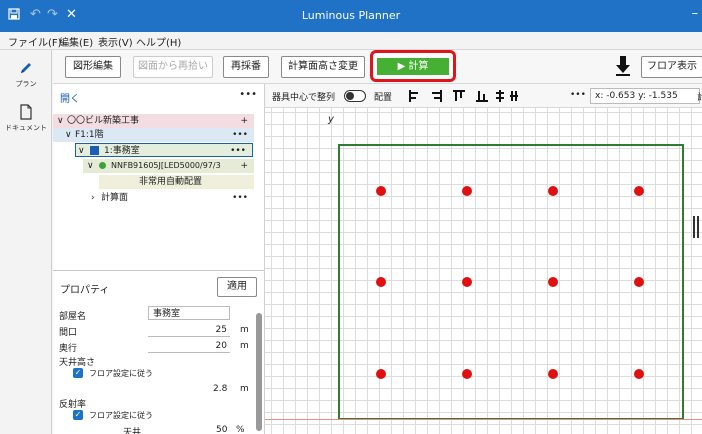  What do you see at coordinates (699, 98) in the screenshot?
I see `calc-label-cut: 計` at bounding box center [699, 98].